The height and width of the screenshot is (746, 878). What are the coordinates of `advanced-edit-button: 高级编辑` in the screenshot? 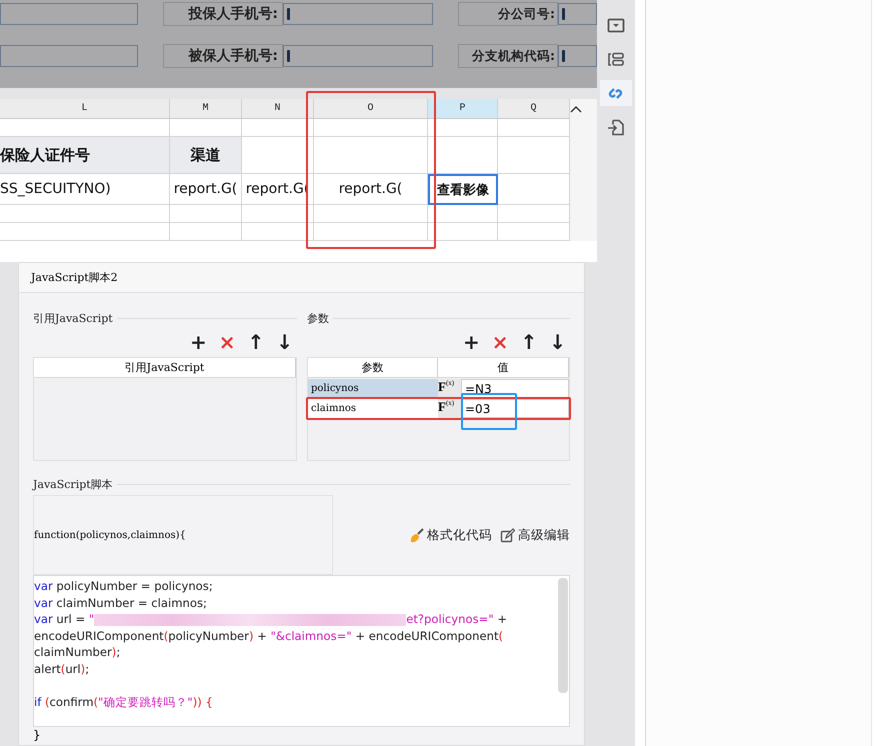 It's located at (535, 535).